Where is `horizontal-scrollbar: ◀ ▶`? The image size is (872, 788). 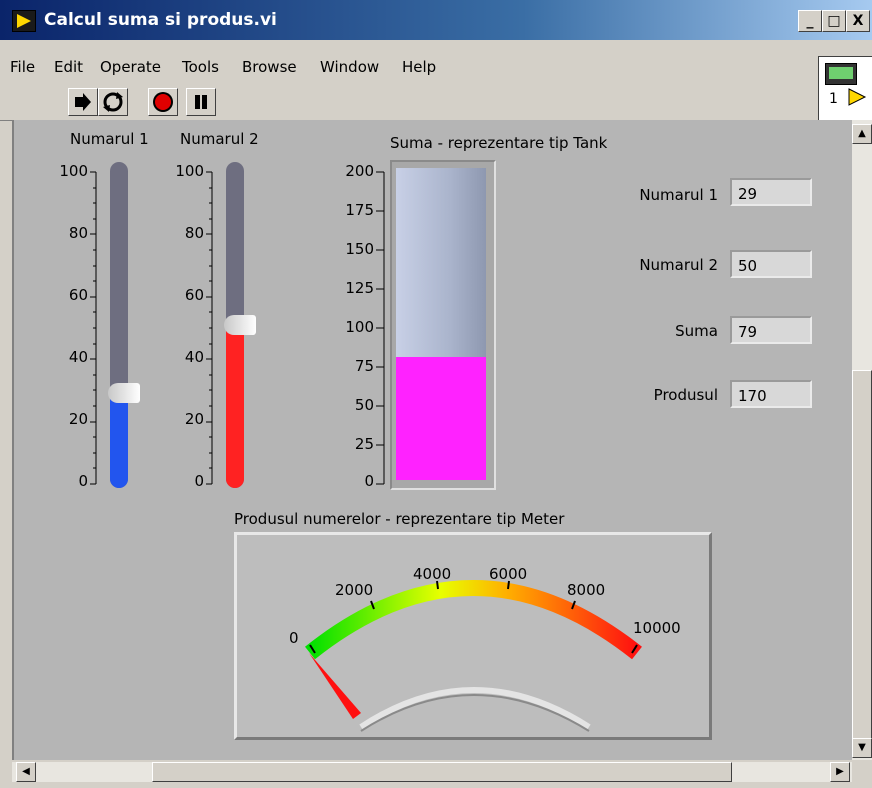 horizontal-scrollbar: ◀ ▶ is located at coordinates (432, 772).